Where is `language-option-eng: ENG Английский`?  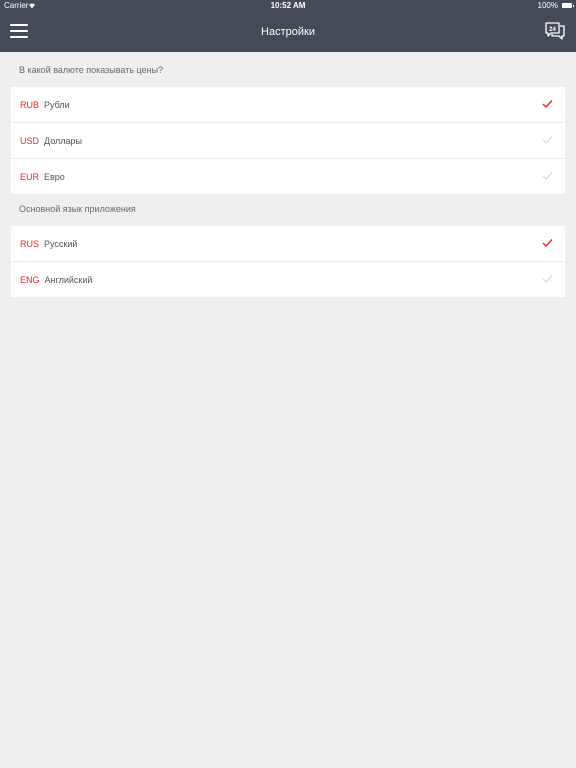 language-option-eng: ENG Английский is located at coordinates (288, 279).